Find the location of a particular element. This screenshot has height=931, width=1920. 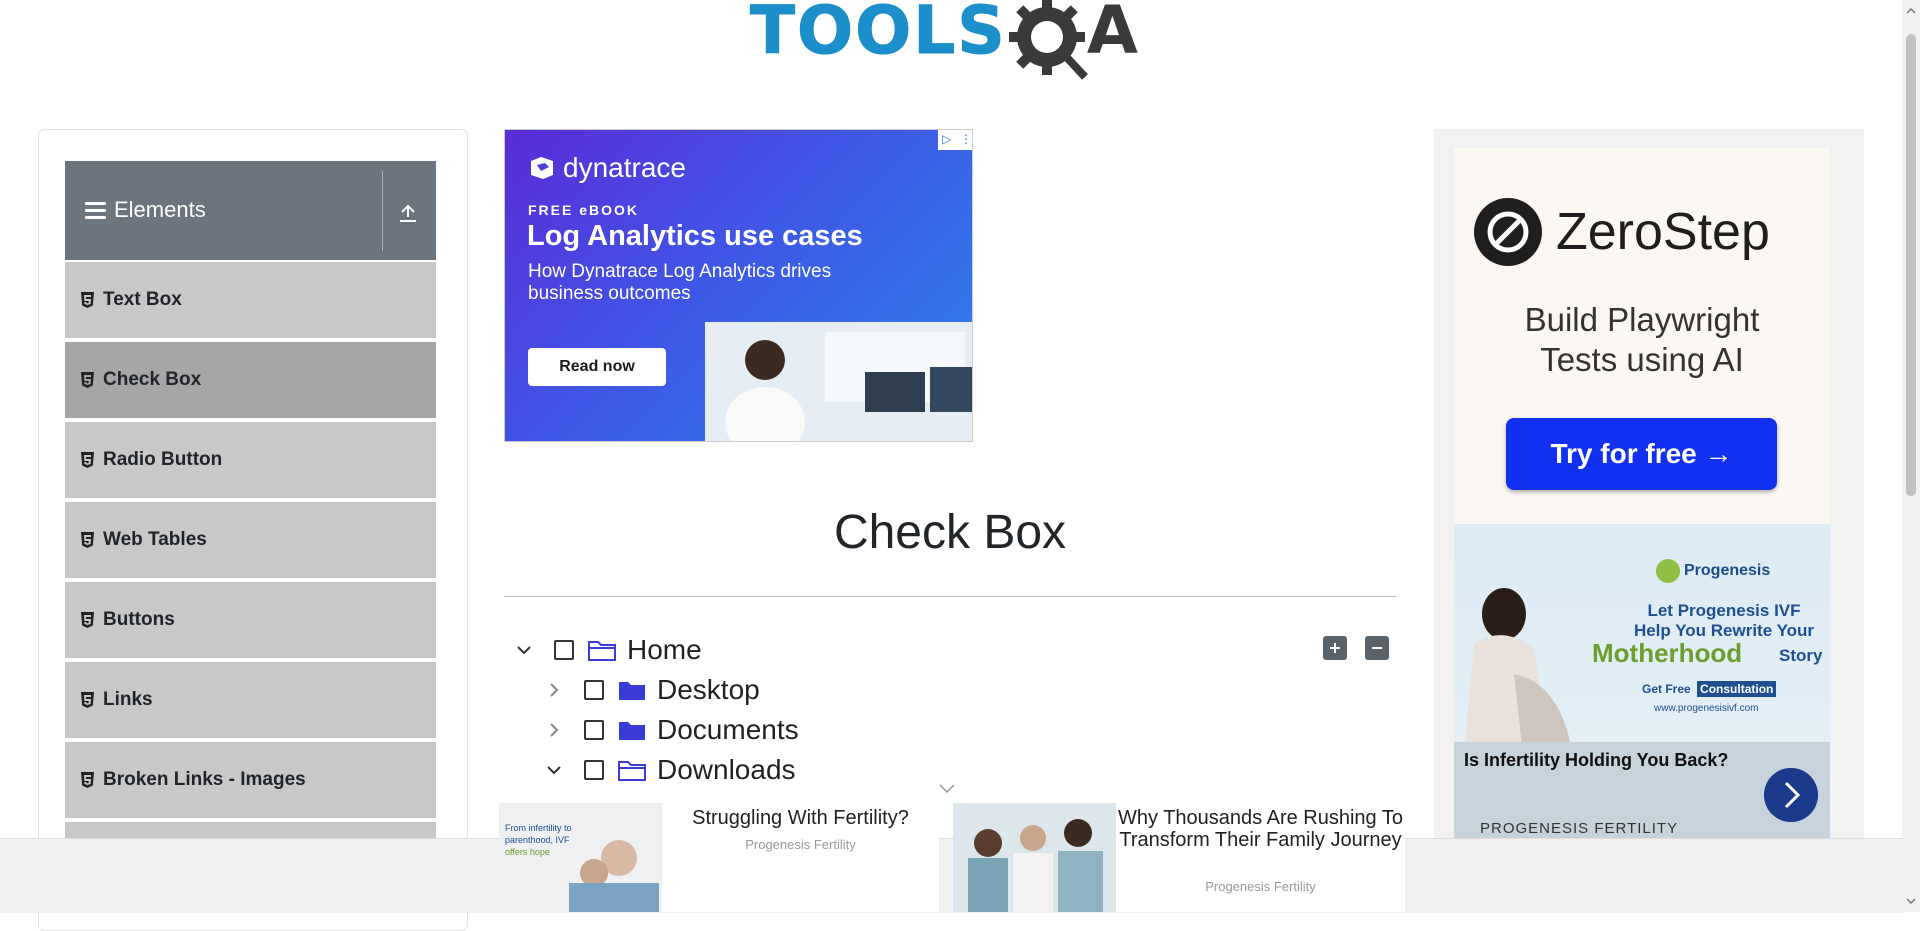

vertical-scrollbar is located at coordinates (1911, 456).